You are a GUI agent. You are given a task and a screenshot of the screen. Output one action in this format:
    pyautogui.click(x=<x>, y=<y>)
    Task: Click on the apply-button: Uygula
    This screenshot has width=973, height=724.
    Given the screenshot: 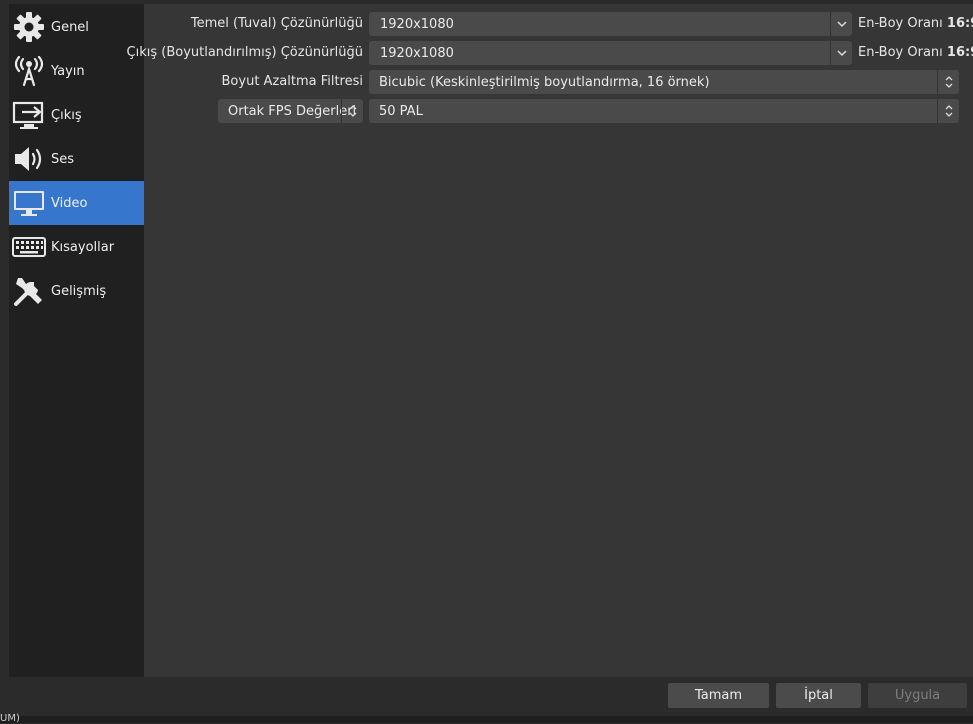 What is the action you would take?
    pyautogui.click(x=917, y=695)
    